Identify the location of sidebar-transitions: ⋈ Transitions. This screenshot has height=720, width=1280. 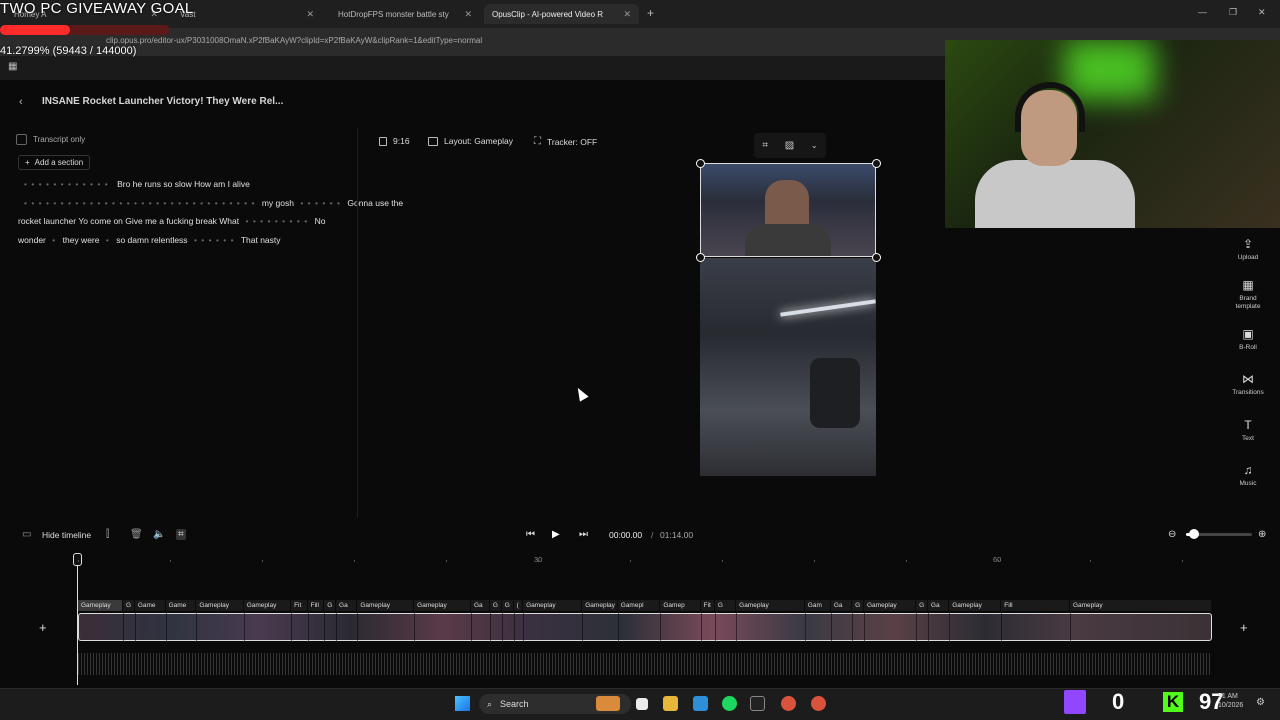
(1248, 385).